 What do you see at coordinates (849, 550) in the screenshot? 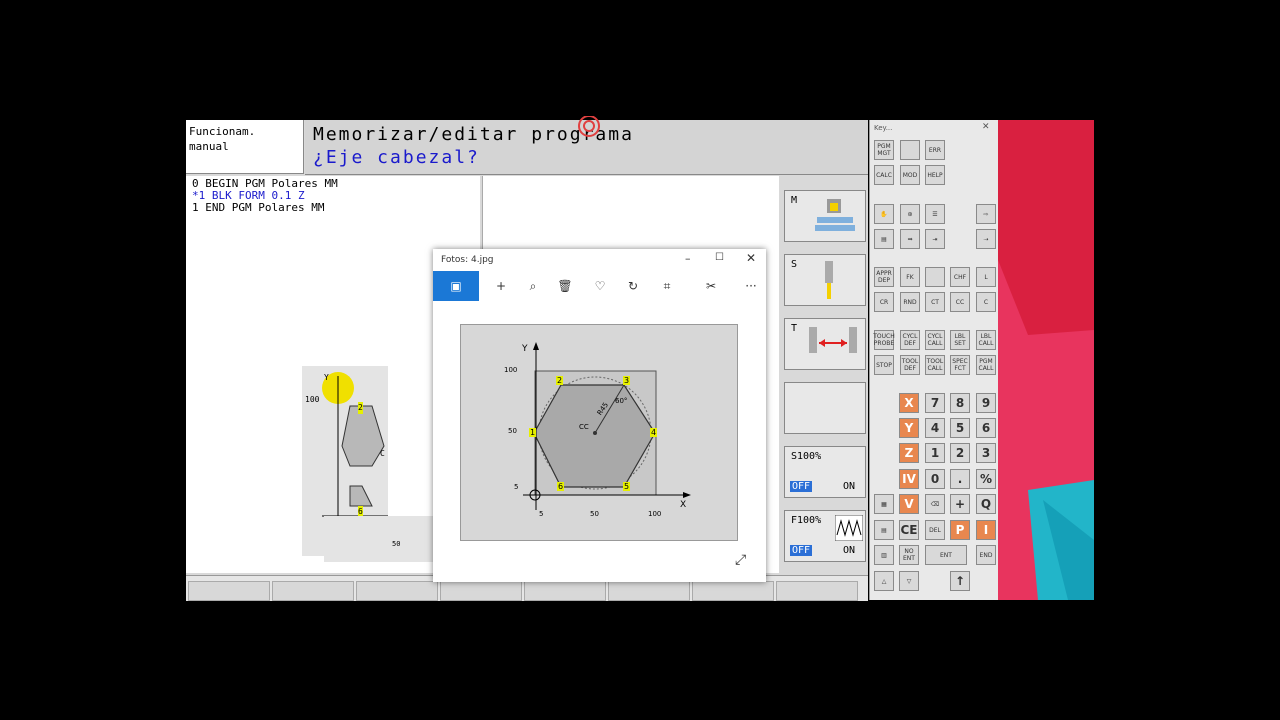
I see `f-on-label: ON` at bounding box center [849, 550].